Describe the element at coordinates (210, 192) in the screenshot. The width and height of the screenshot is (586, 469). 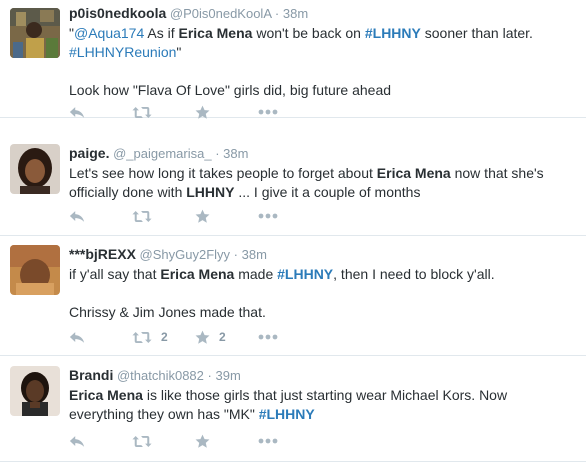
I see `highlight-term: LHHNY` at that location.